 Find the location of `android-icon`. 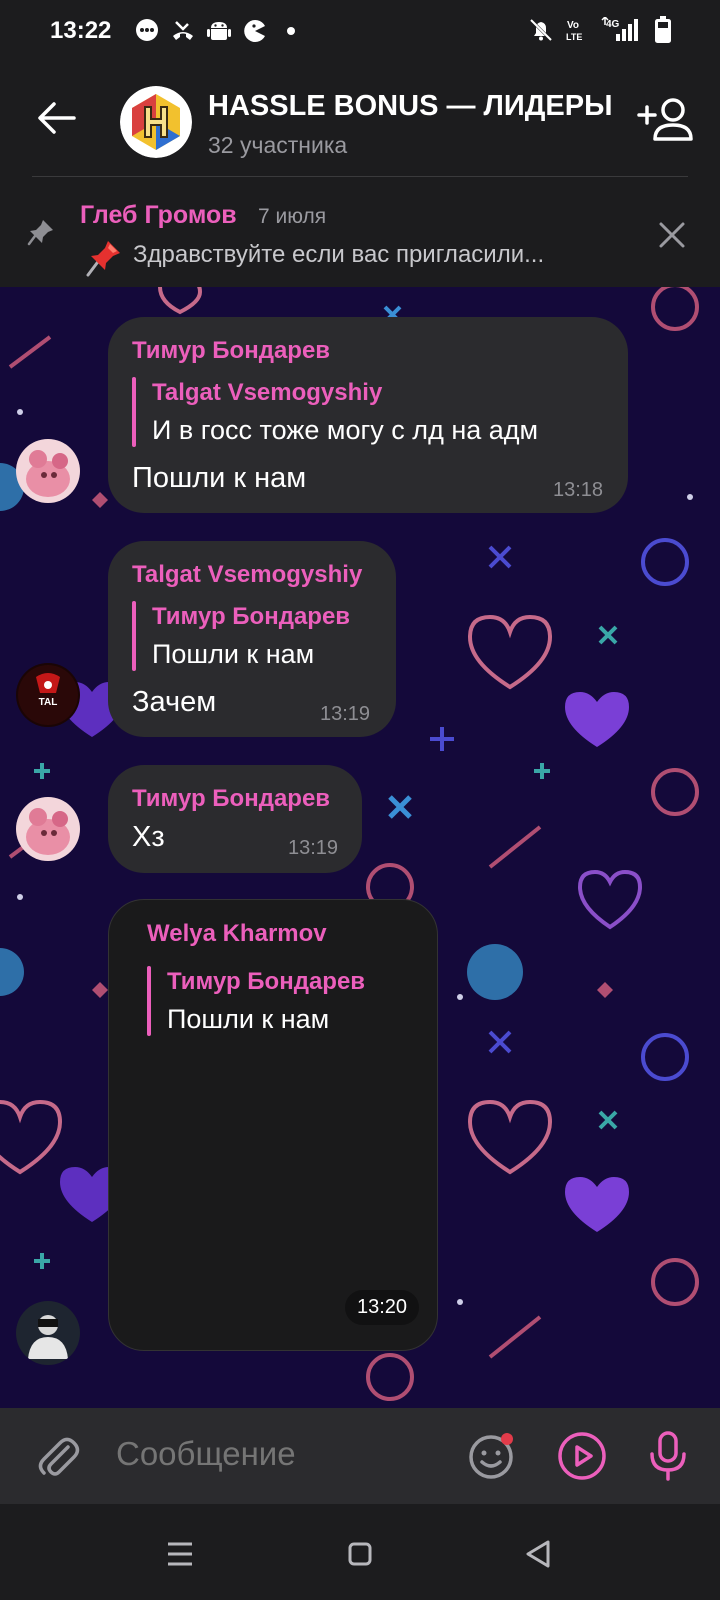

android-icon is located at coordinates (219, 31).